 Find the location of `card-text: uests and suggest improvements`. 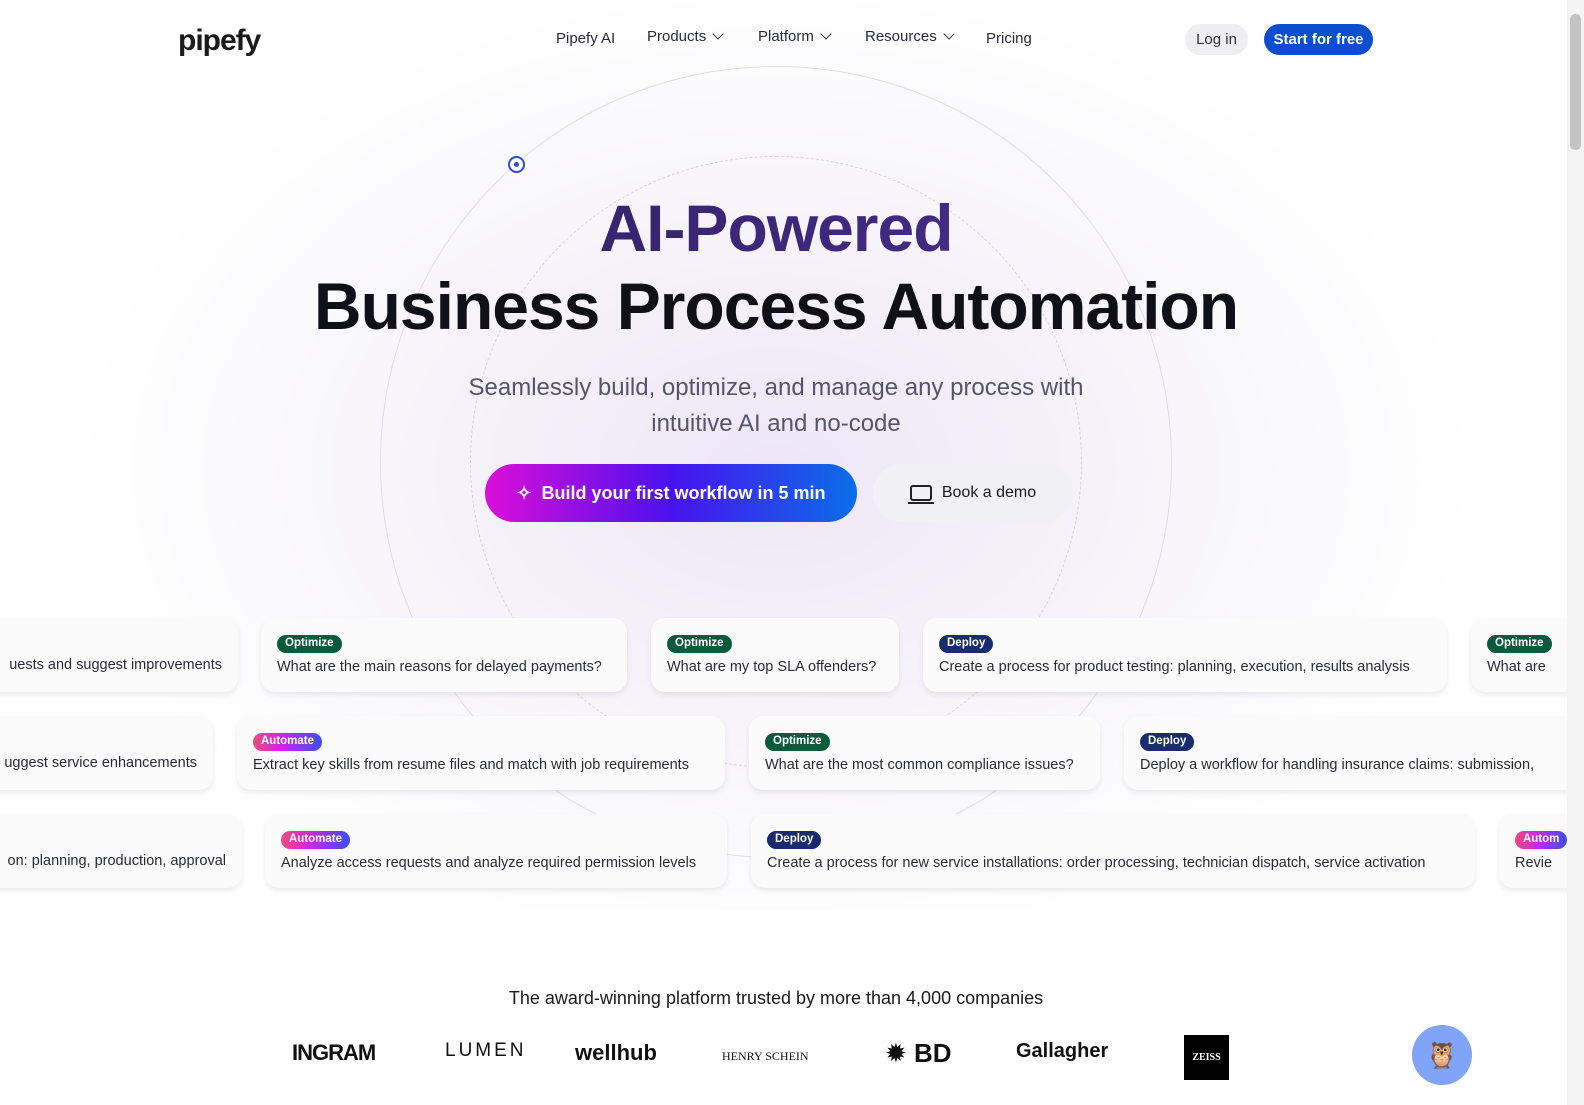

card-text: uests and suggest improvements is located at coordinates (115, 665).